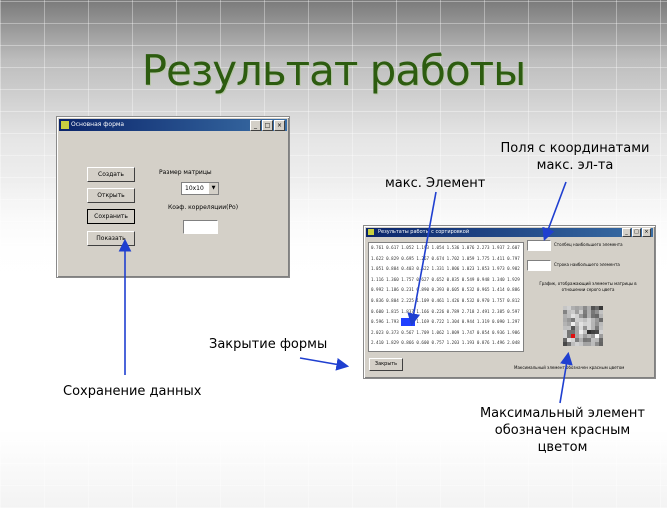 The height and width of the screenshot is (508, 667). I want to click on arrow-max-red, so click(566, 377).